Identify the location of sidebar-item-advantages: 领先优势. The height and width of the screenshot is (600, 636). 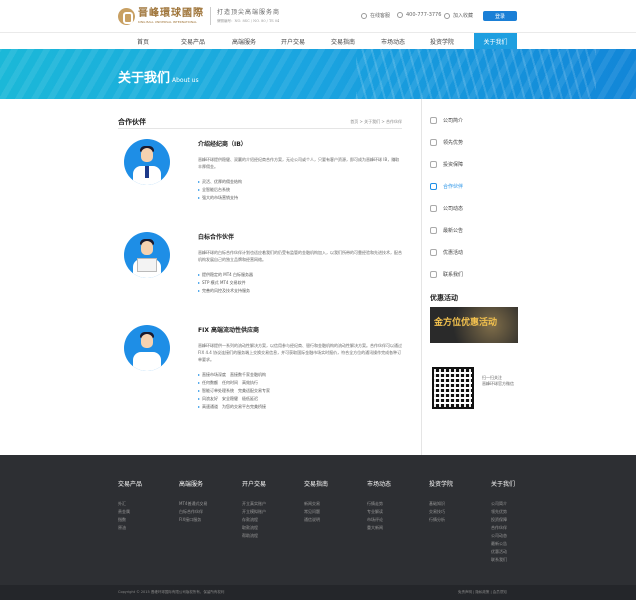
(469, 142).